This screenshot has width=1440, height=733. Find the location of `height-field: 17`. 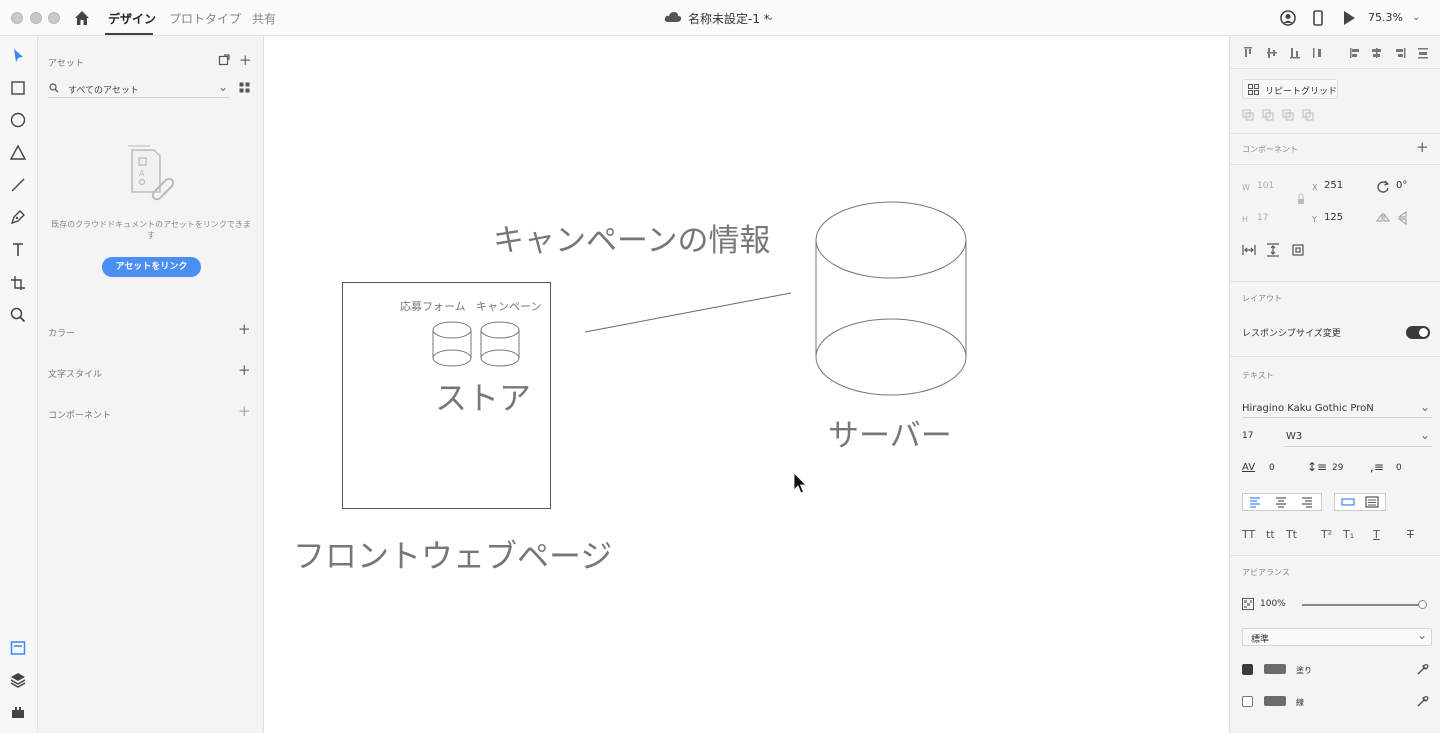

height-field: 17 is located at coordinates (1262, 218).